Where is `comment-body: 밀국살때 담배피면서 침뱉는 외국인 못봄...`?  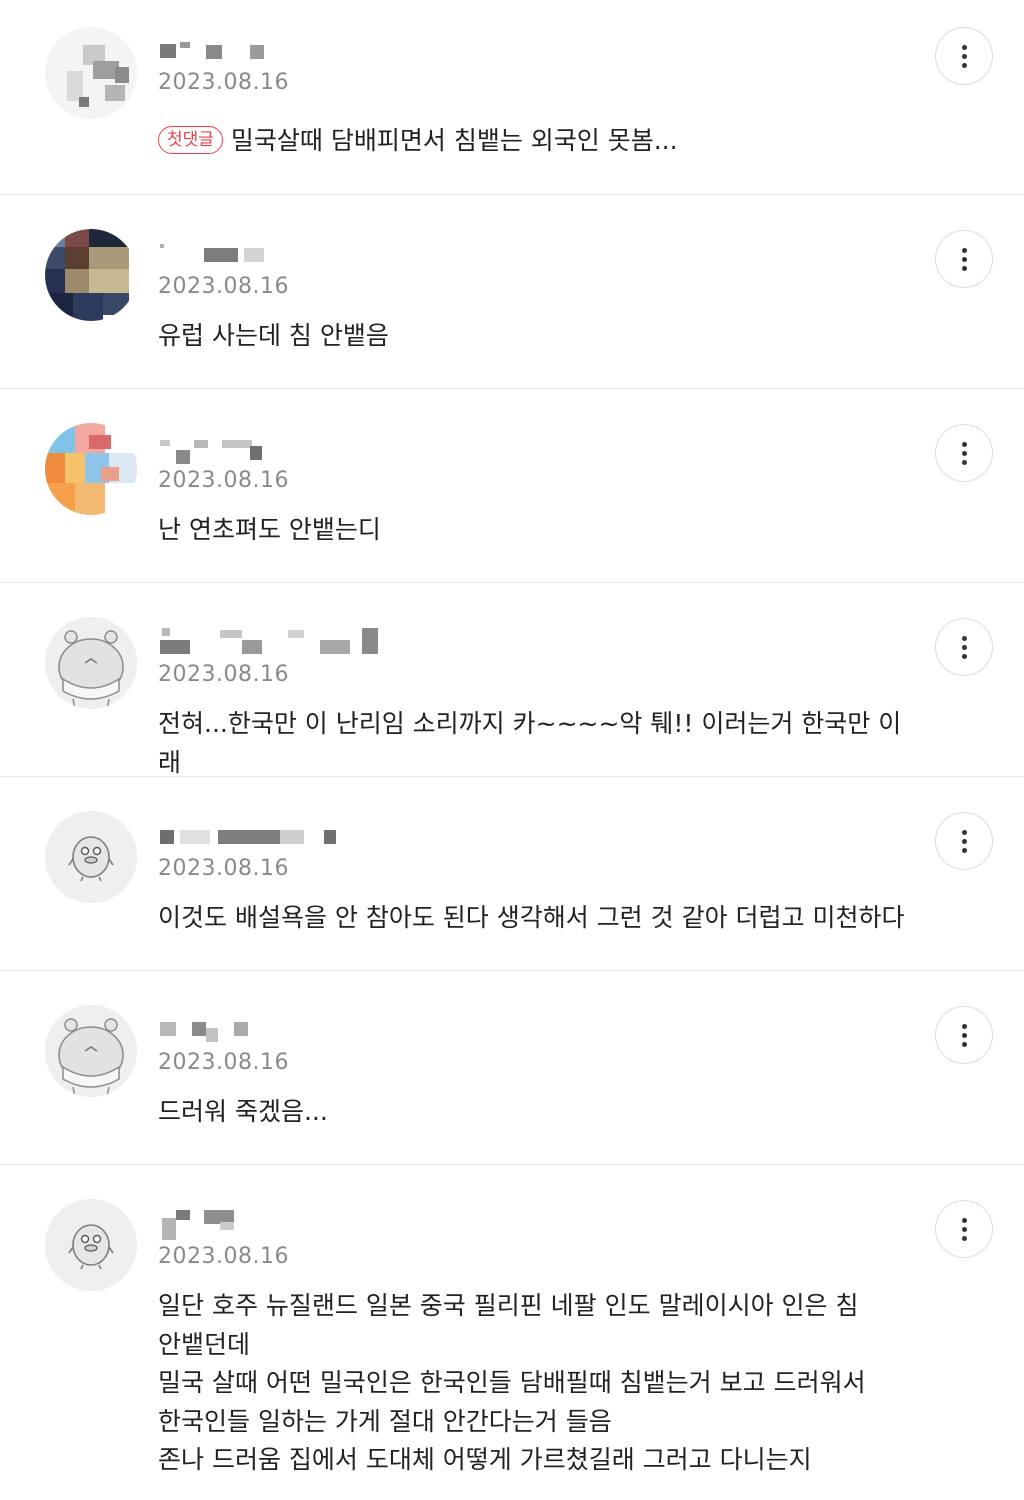 comment-body: 밀국살때 담배피면서 침뱉는 외국인 못봄... is located at coordinates (454, 140).